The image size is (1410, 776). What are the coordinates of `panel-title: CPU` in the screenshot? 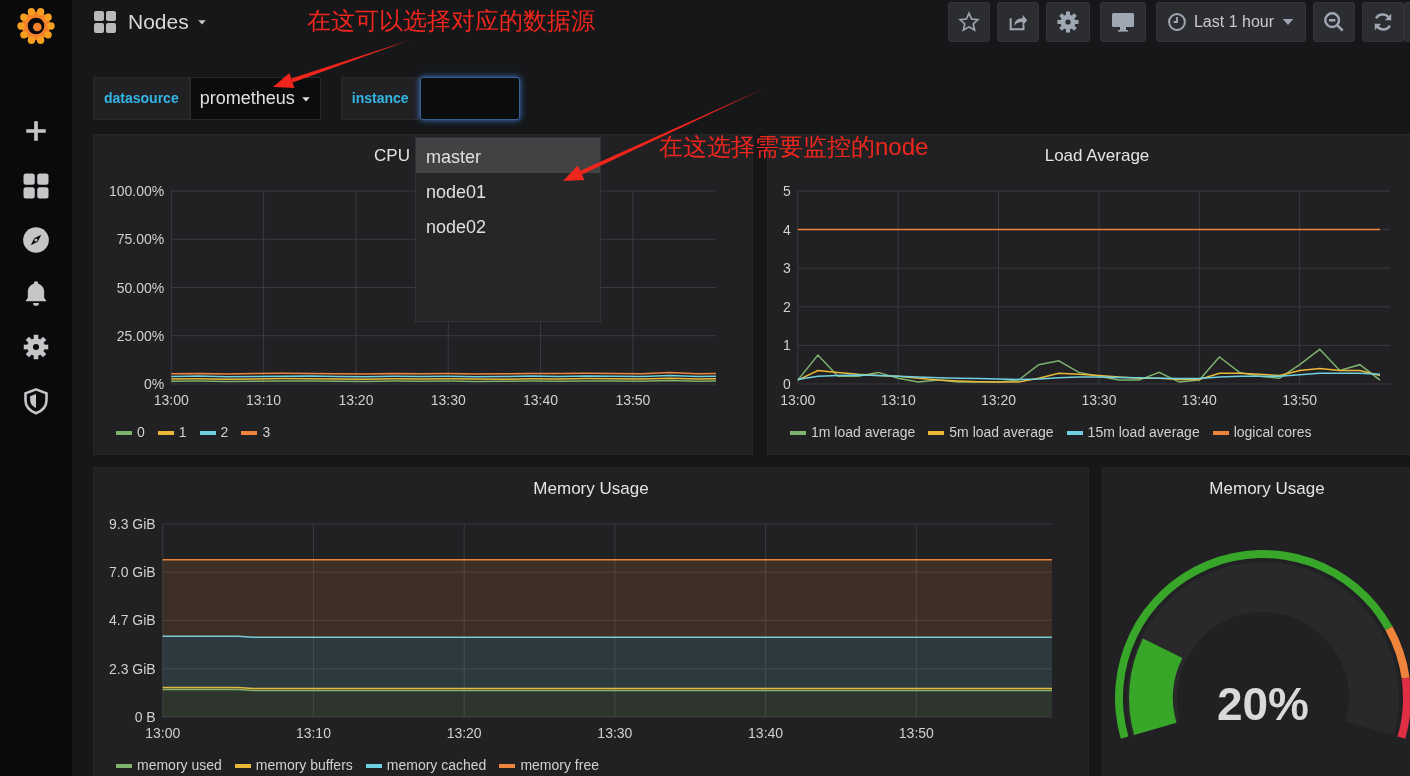 It's located at (392, 155).